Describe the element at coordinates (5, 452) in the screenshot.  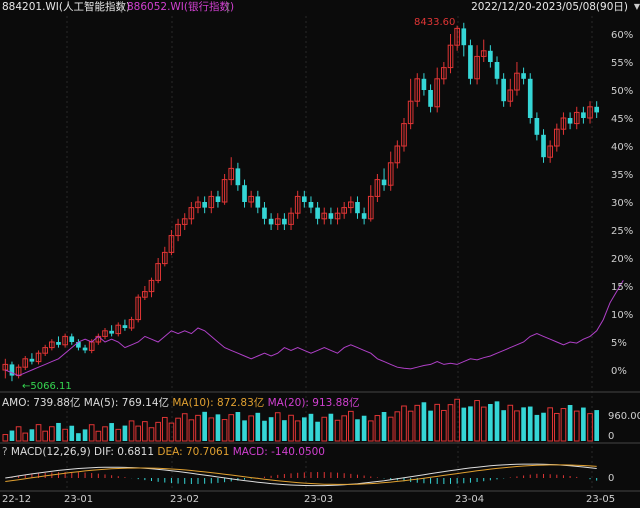
I see `help-icon: ?` at that location.